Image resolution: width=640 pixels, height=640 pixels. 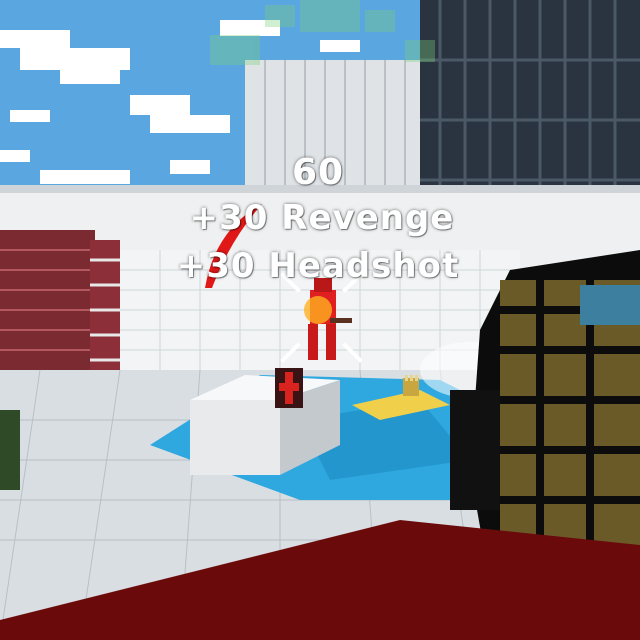 I want to click on teammate-edge, so click(x=10, y=450).